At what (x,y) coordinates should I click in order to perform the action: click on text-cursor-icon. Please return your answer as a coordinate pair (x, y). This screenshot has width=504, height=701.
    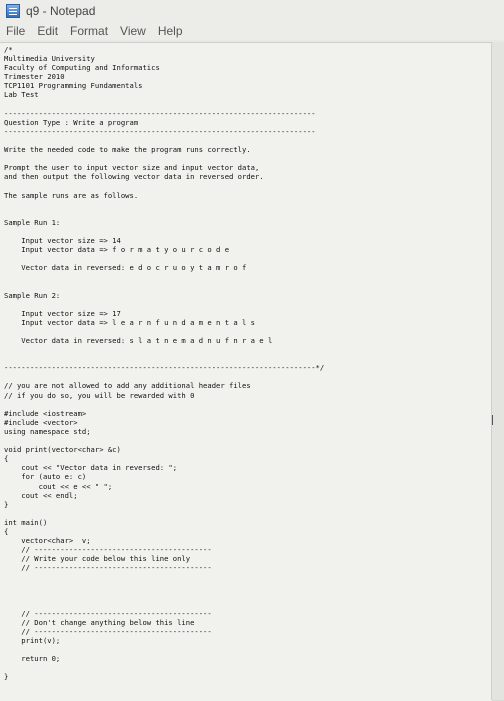
    Looking at the image, I should click on (495, 420).